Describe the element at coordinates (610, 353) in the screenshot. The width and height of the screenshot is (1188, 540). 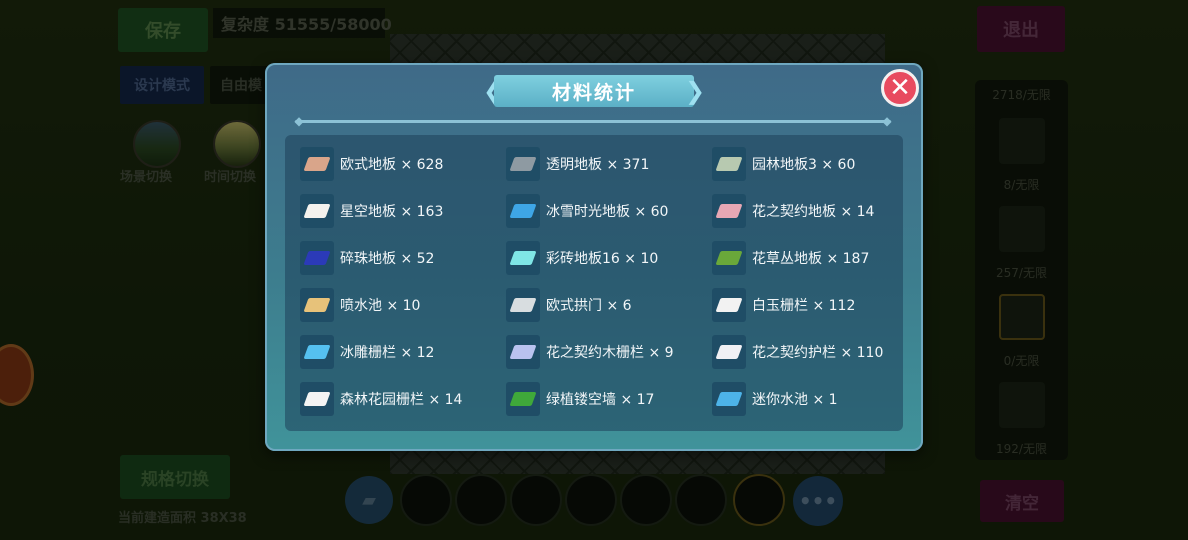
I see `material-label: 花之契约木栅栏 × 9` at that location.